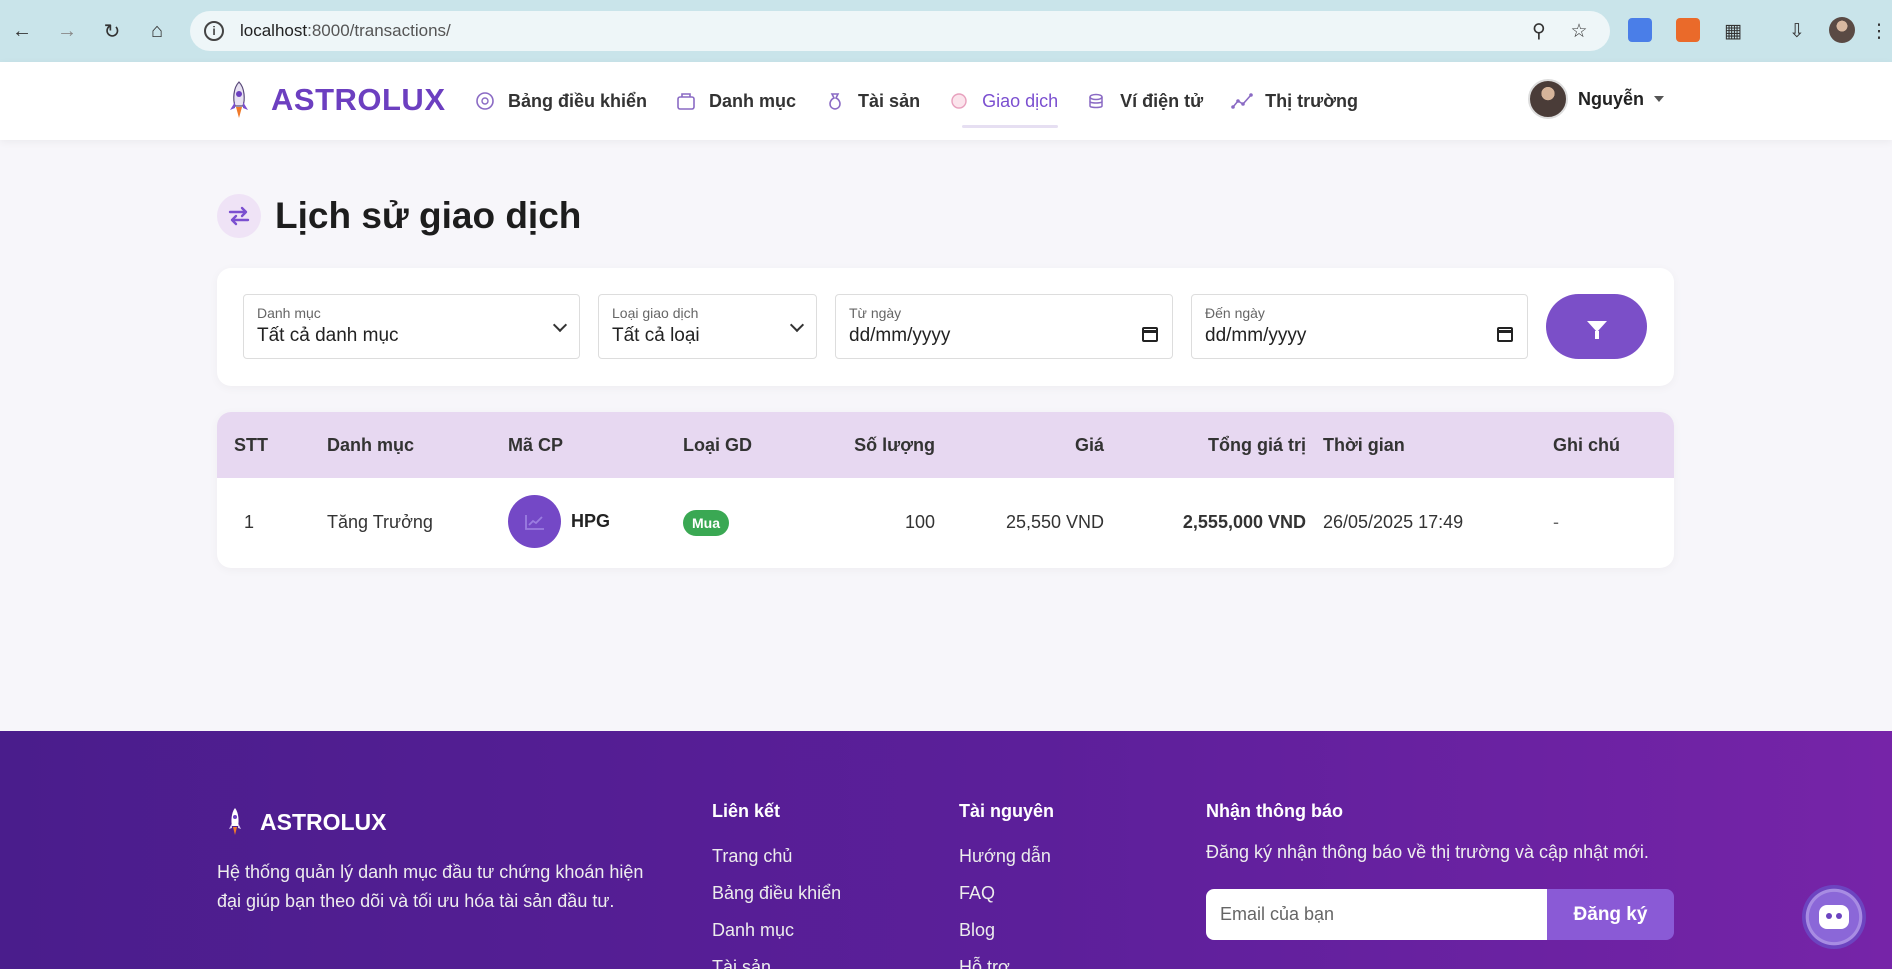 The width and height of the screenshot is (1892, 969). What do you see at coordinates (1610, 914) in the screenshot?
I see `subscribe-button: Đăng ký` at bounding box center [1610, 914].